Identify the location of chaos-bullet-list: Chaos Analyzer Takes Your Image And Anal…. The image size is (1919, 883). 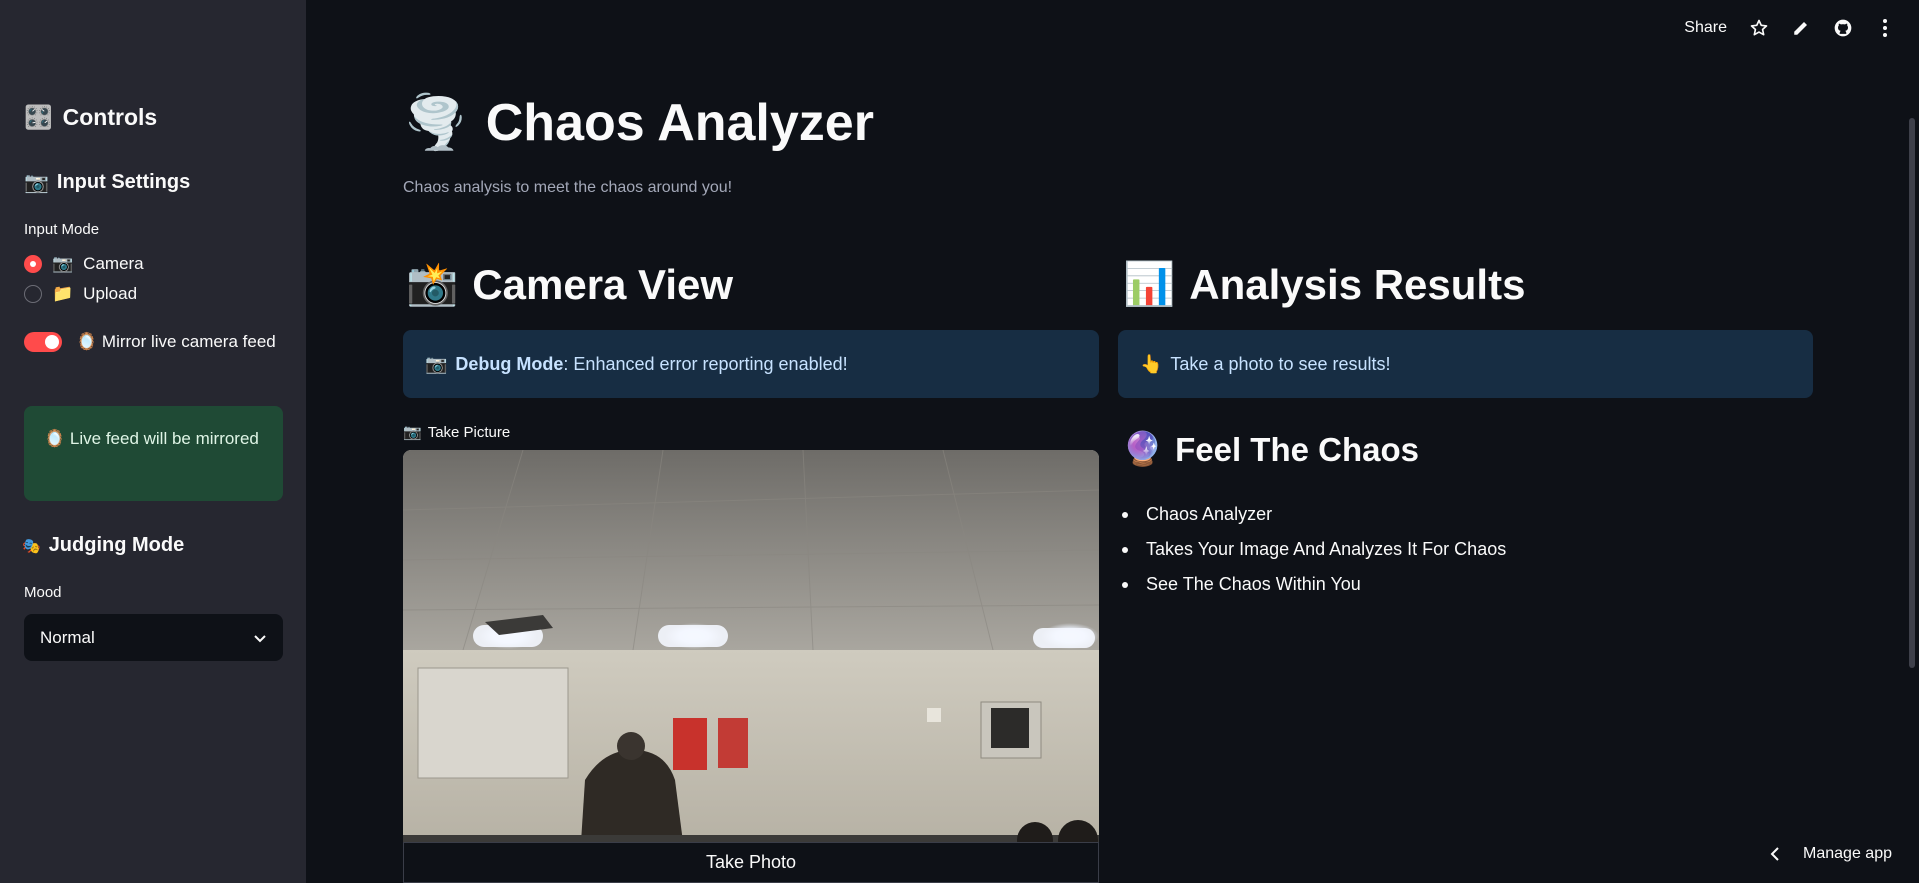
(1314, 549).